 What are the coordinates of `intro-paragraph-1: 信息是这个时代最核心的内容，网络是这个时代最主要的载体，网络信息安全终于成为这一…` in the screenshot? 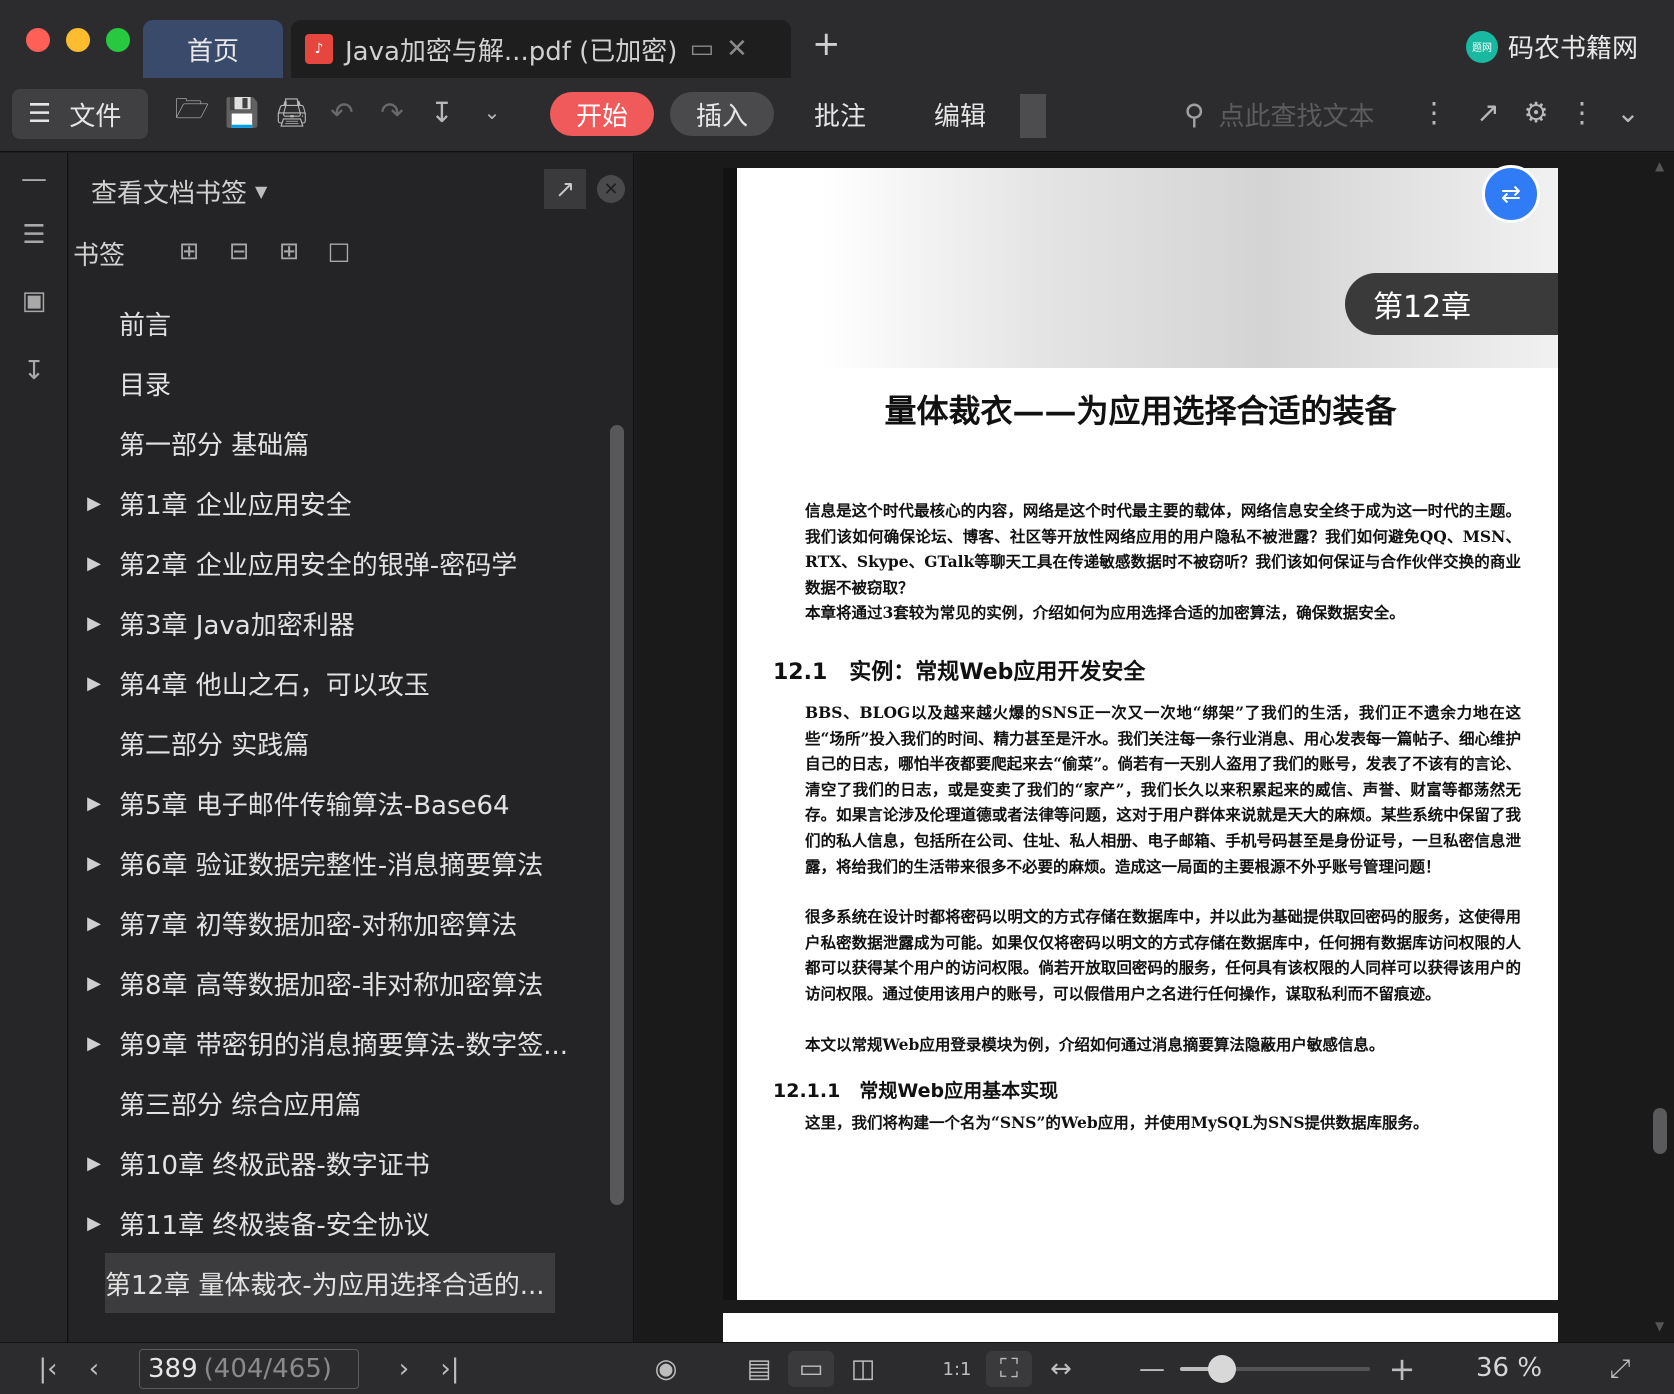 It's located at (1147, 549).